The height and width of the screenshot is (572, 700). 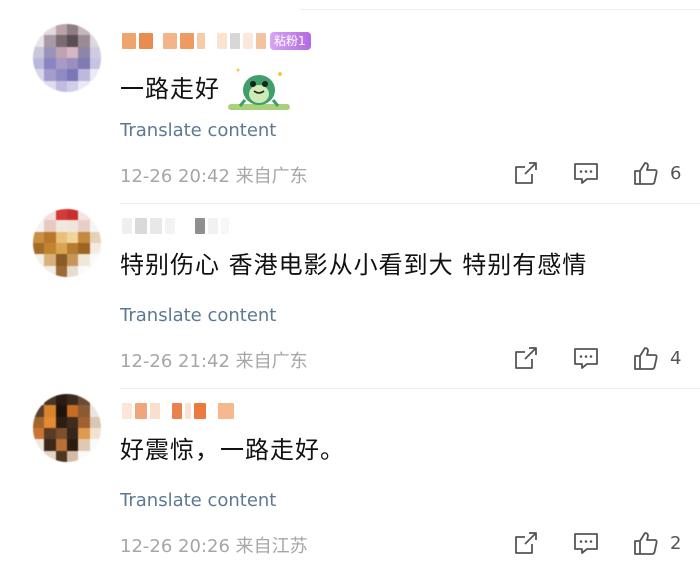 What do you see at coordinates (676, 173) in the screenshot?
I see `like-count: 6` at bounding box center [676, 173].